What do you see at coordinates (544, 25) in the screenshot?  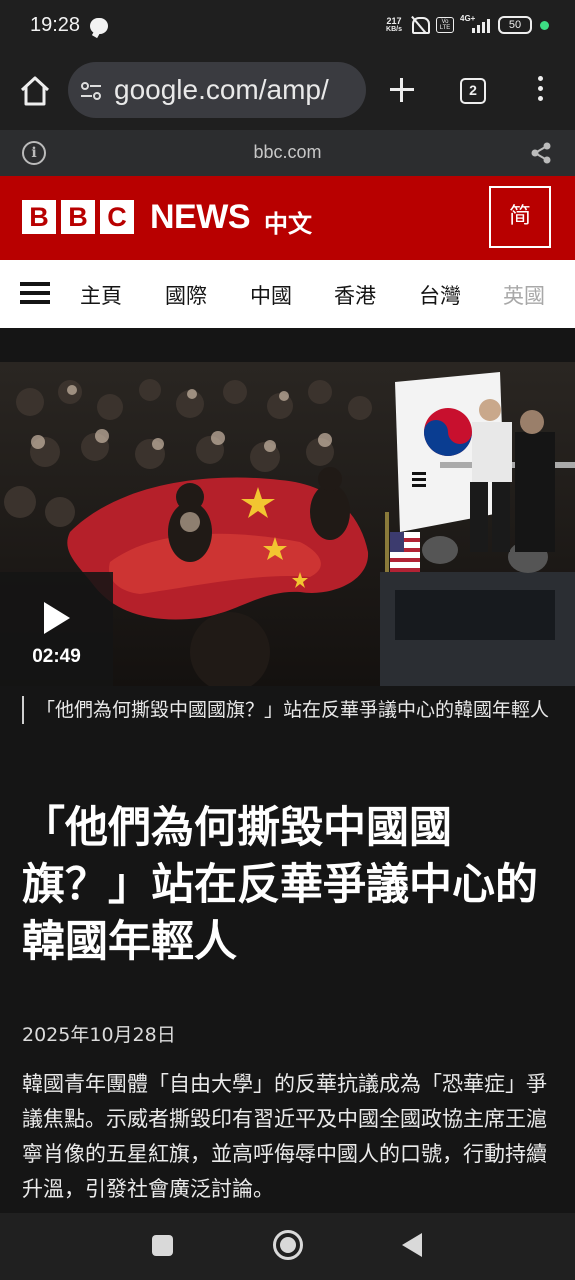 I see `charging-dot-icon` at bounding box center [544, 25].